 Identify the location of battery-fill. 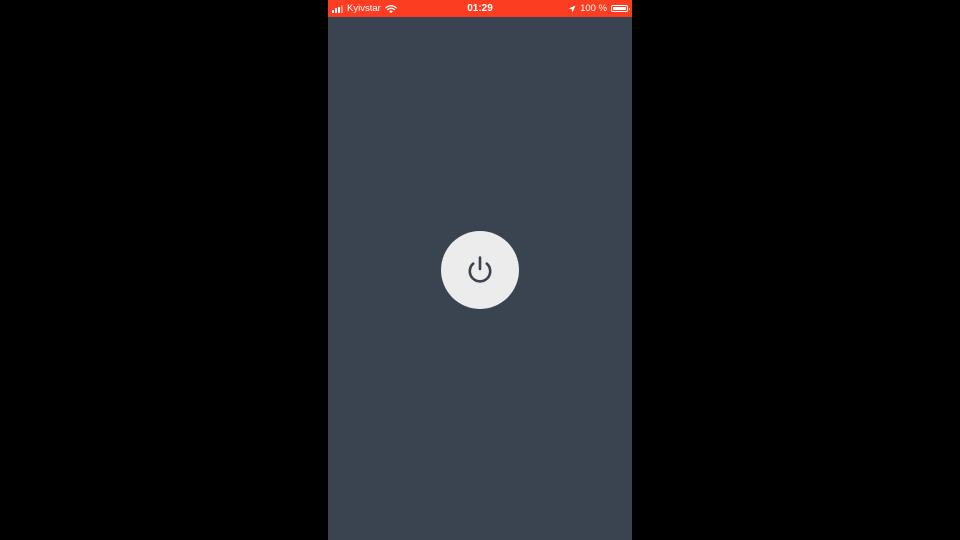
(619, 8).